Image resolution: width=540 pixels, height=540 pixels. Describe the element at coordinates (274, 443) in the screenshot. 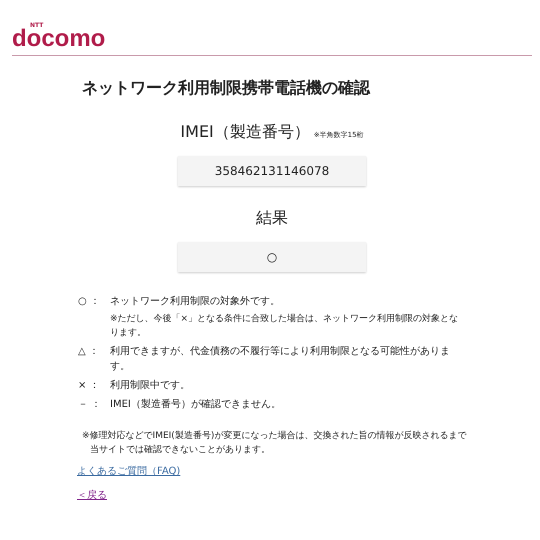

I see `footnote: ※修理対応などでIMEI(製造番号)が変更になった場合は、交換された旨の情報が反映されるまで当サイトでは確認できないことがあります。` at that location.